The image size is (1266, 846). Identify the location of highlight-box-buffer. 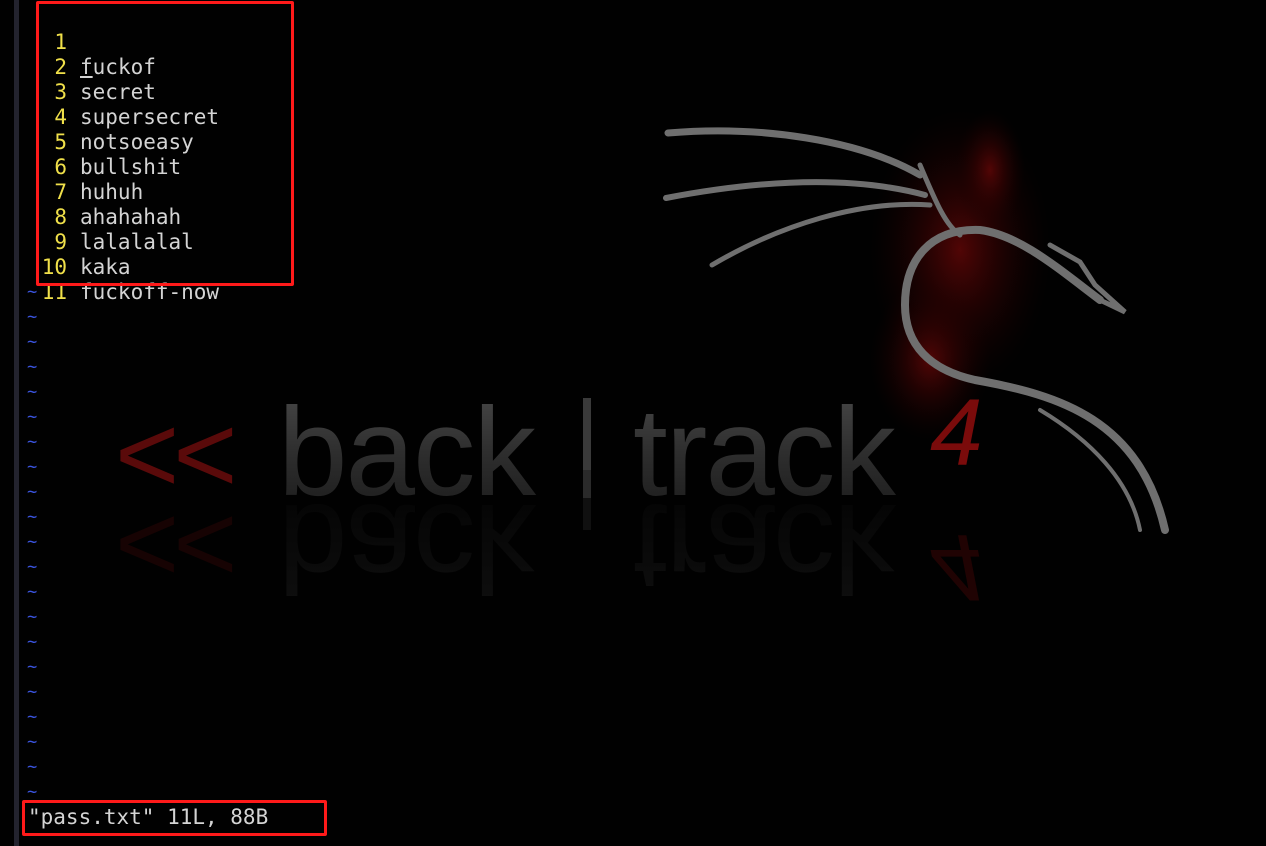
(165, 143).